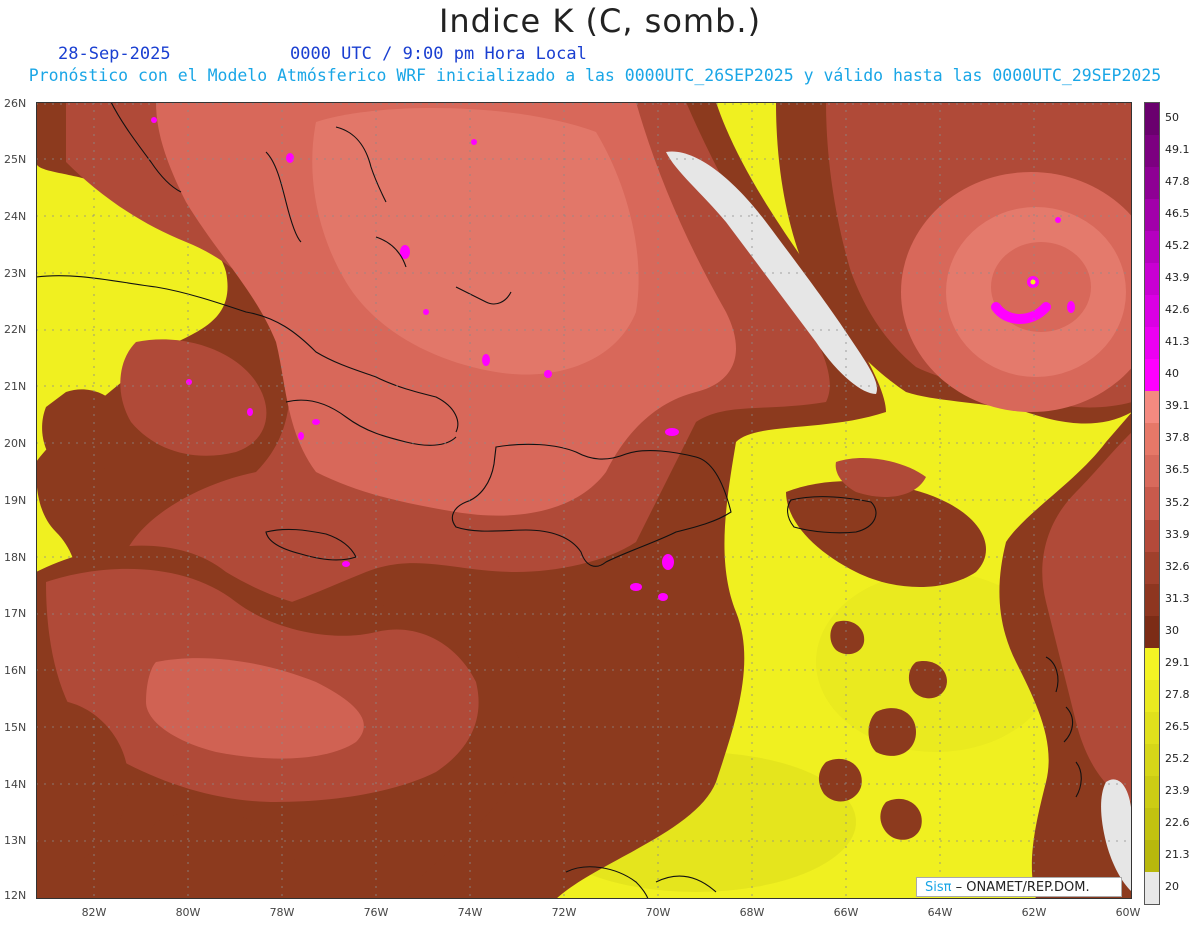 The image size is (1200, 927). What do you see at coordinates (940, 912) in the screenshot?
I see `lon-label: 64W` at bounding box center [940, 912].